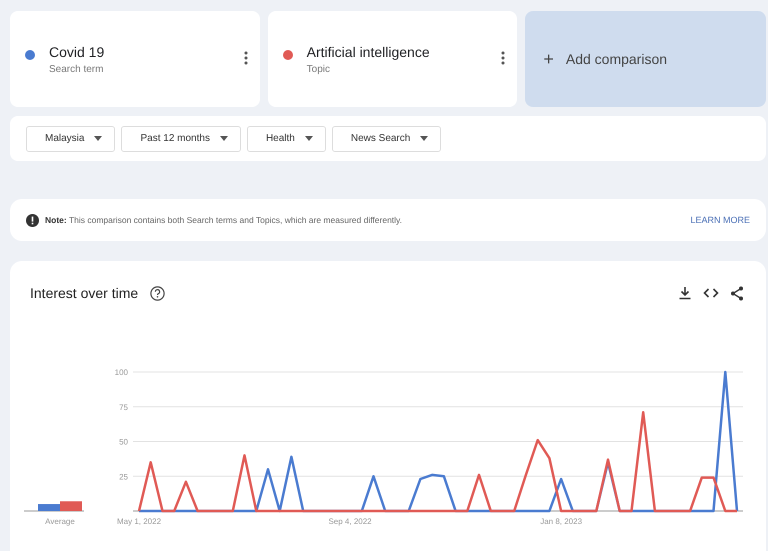 Image resolution: width=768 pixels, height=551 pixels. Describe the element at coordinates (84, 293) in the screenshot. I see `section-title: Interest over time` at that location.